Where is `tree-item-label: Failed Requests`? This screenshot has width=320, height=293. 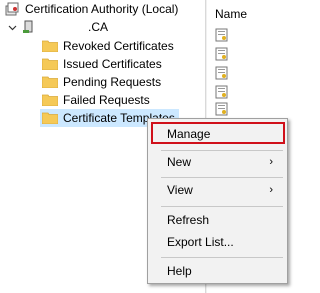
tree-item-label: Failed Requests is located at coordinates (106, 100).